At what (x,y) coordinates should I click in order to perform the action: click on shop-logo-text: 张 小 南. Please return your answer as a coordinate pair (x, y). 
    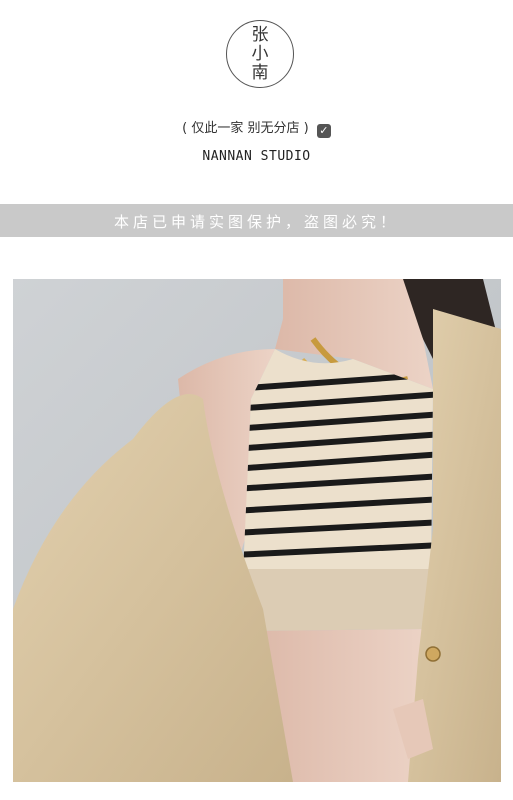
    Looking at the image, I should click on (260, 54).